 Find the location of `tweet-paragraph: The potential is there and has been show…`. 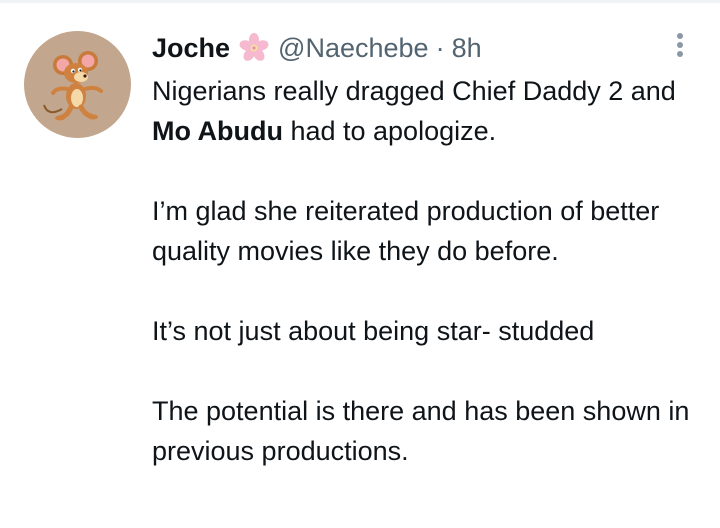

tweet-paragraph: The potential is there and has been show… is located at coordinates (421, 431).